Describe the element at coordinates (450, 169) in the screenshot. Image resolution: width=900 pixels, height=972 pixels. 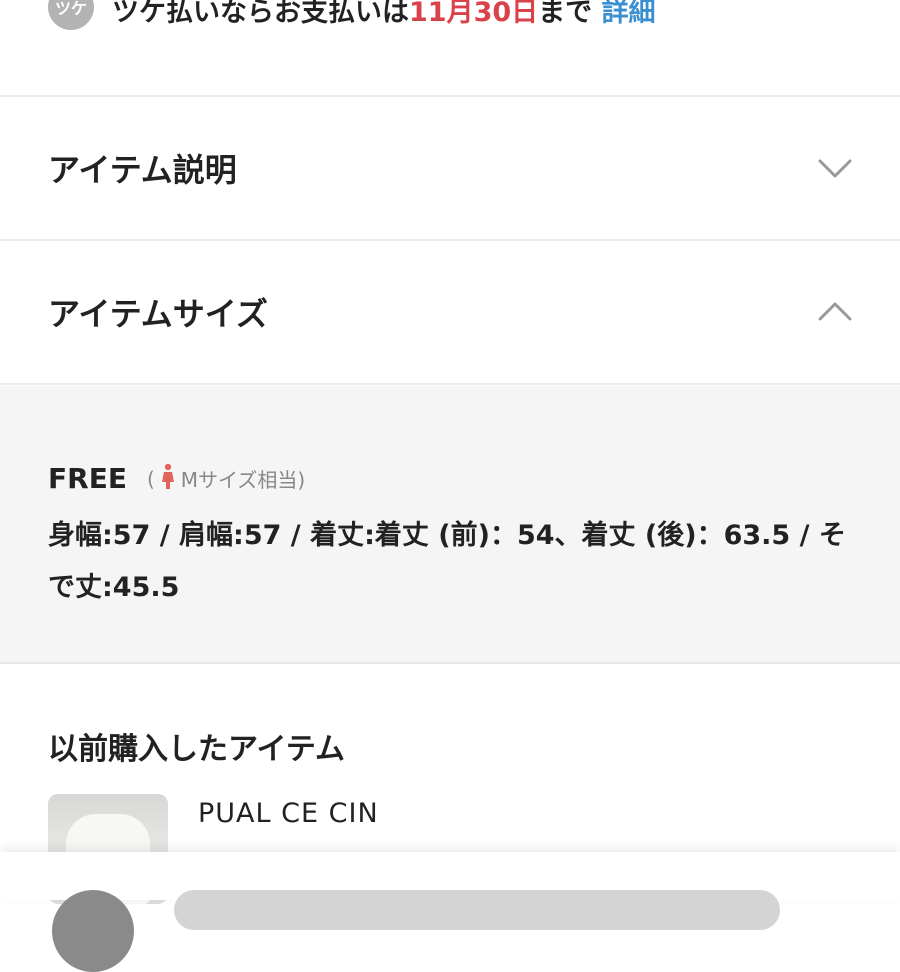
I see `item-description-section: アイテム説明` at that location.